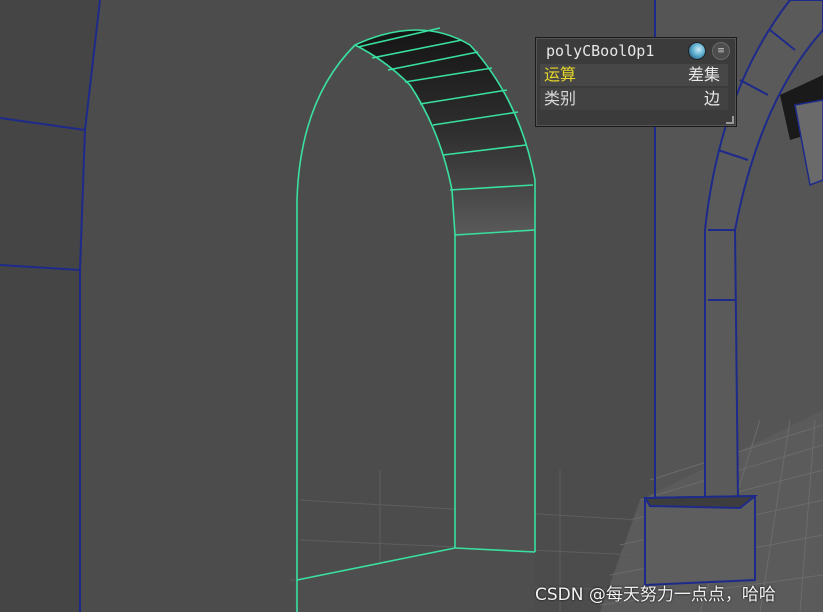 This screenshot has height=612, width=823. What do you see at coordinates (634, 99) in the screenshot?
I see `attribute-row-type: 类别 边` at bounding box center [634, 99].